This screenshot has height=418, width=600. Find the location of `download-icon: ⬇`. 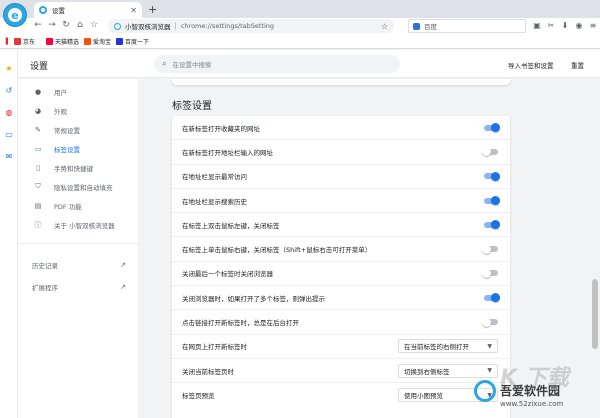

download-icon: ⬇ is located at coordinates (565, 26).